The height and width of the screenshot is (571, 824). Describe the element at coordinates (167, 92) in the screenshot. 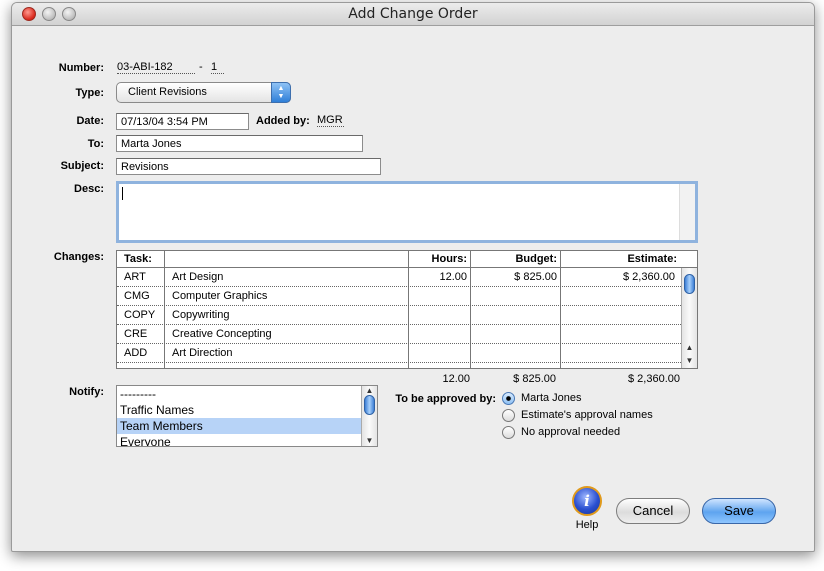

I see `type-popup-value: Client Revisions` at that location.